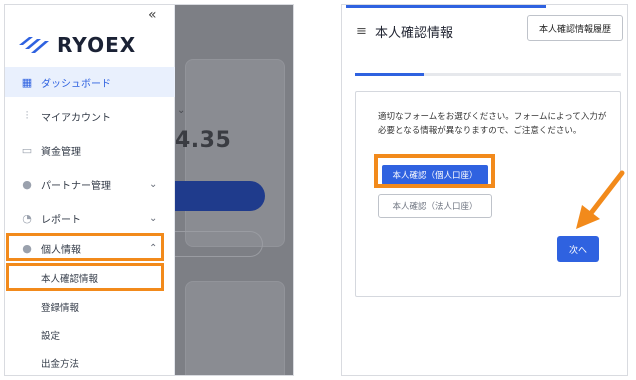 Image resolution: width=636 pixels, height=380 pixels. I want to click on background-button, so click(220, 196).